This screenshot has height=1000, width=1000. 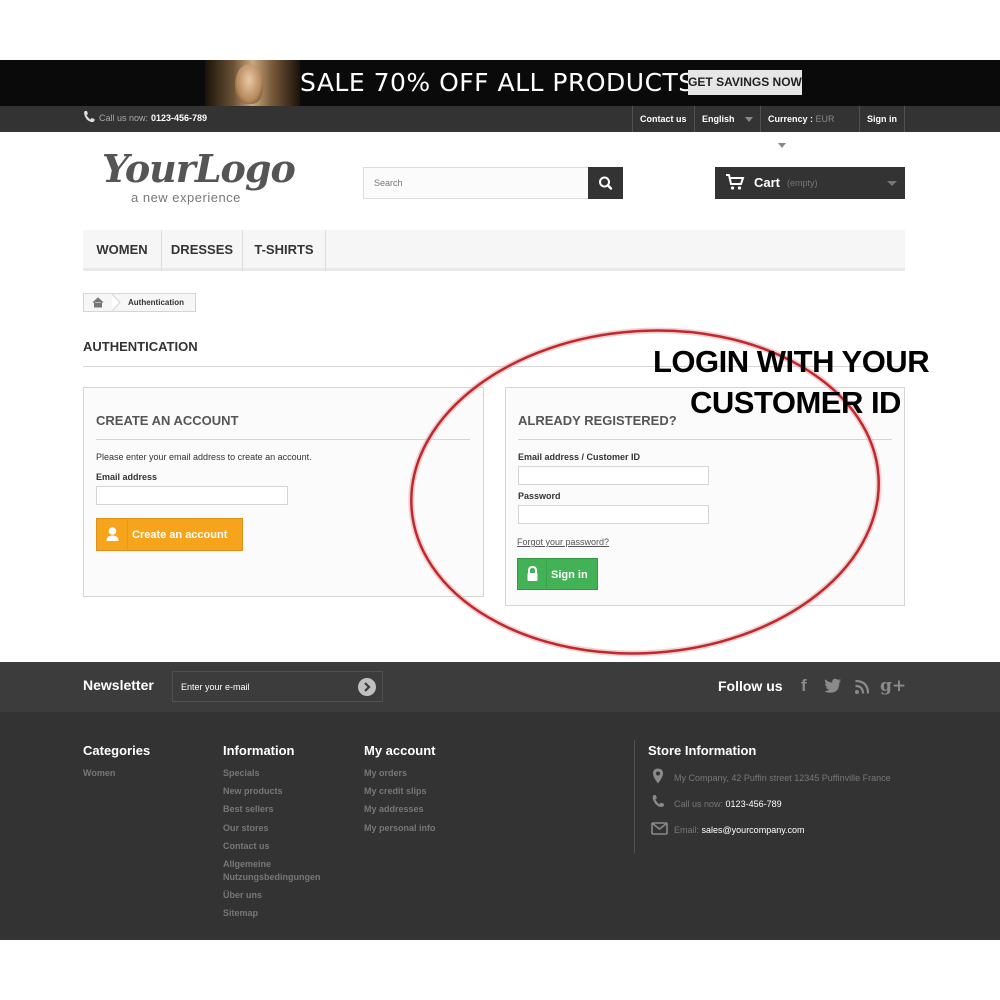 What do you see at coordinates (284, 250) in the screenshot?
I see `menu-item-tshirts: T-SHIRTS` at bounding box center [284, 250].